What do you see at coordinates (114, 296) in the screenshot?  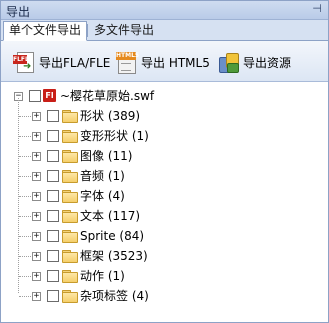 I see `tree-item-label: 杂项标签 (4)` at bounding box center [114, 296].